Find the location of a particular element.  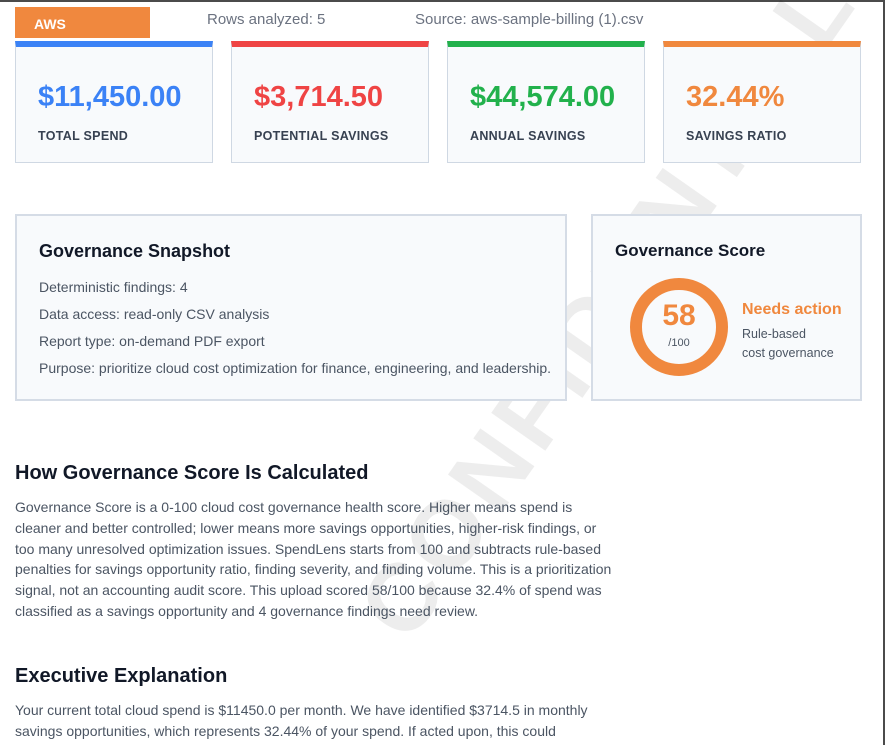

kpi-value: $11,450.00 is located at coordinates (110, 97).